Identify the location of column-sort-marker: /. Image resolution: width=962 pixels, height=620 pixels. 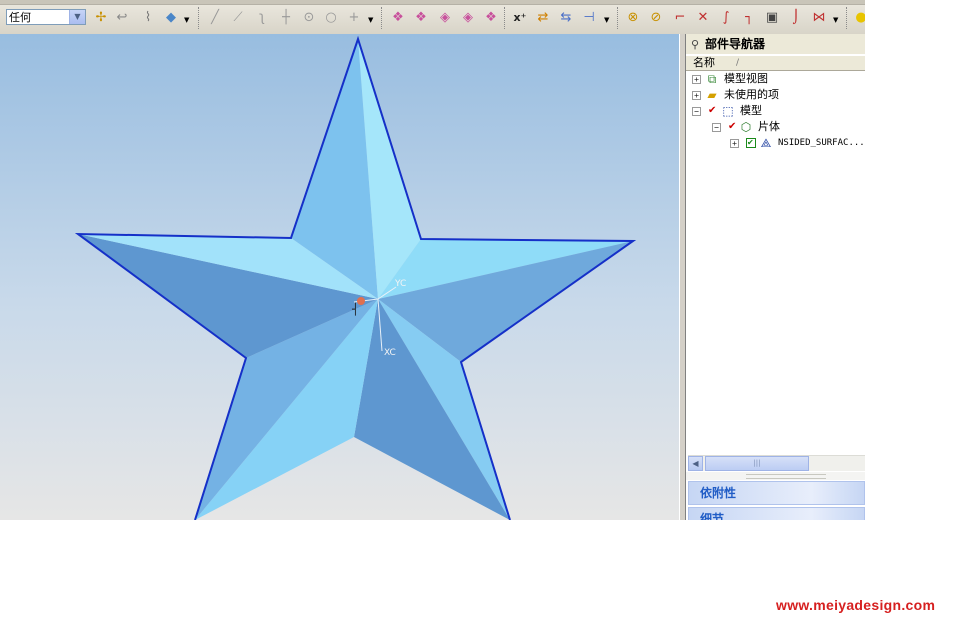
(738, 63).